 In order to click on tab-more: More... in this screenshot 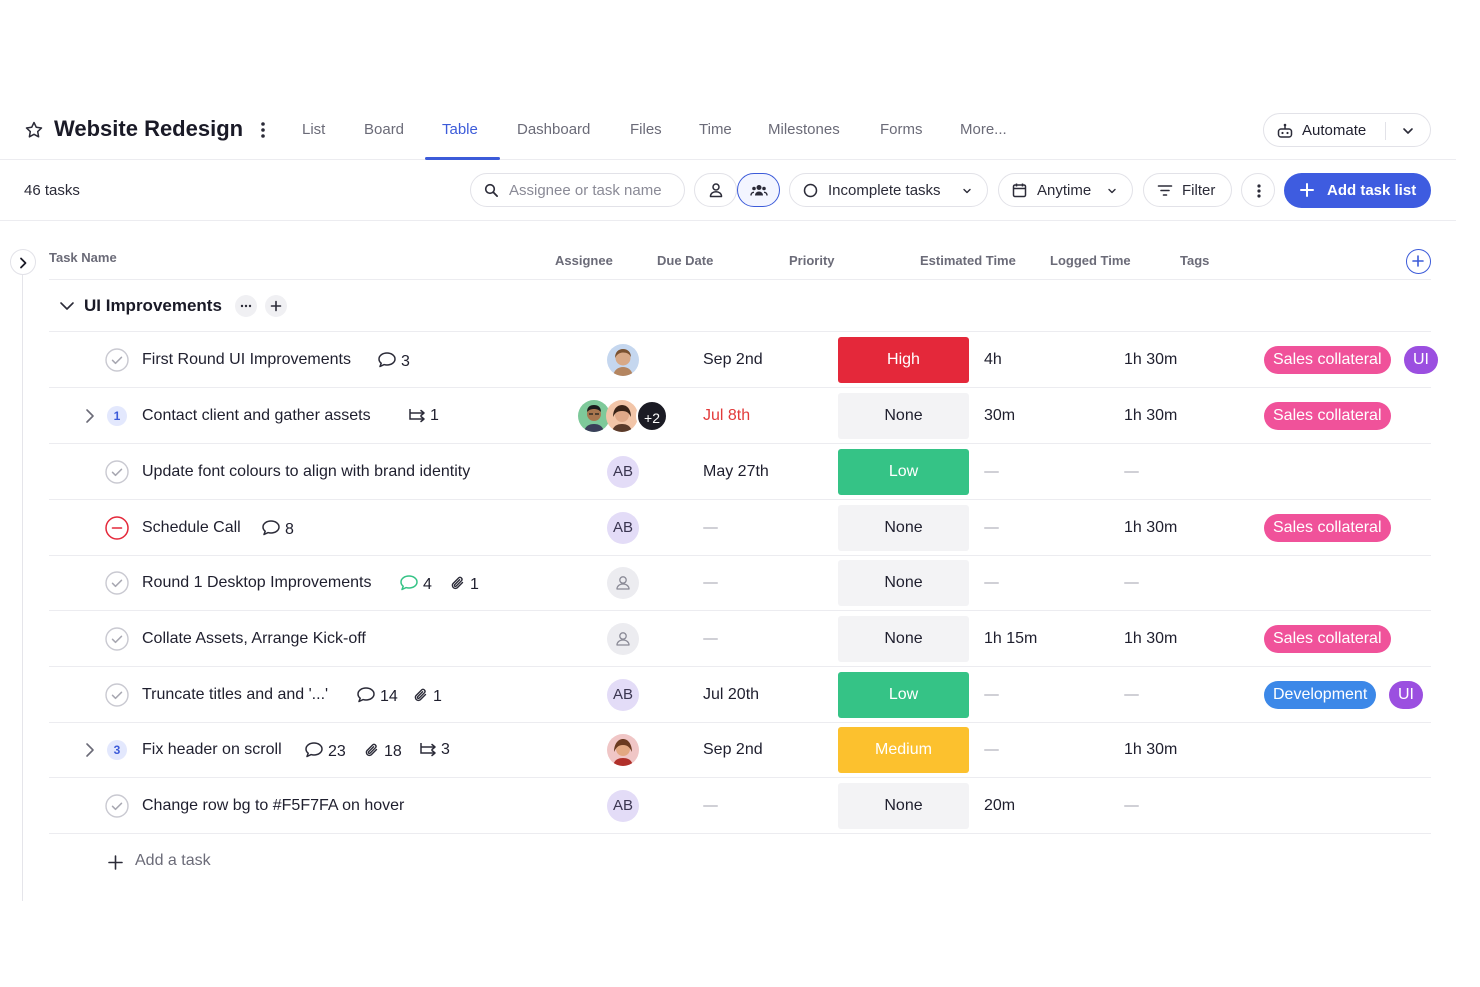, I will do `click(983, 129)`.